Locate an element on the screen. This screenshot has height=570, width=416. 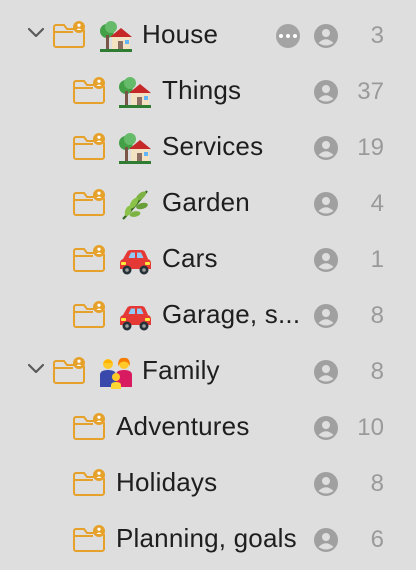
sidebar-item-label: Adventures is located at coordinates (183, 426).